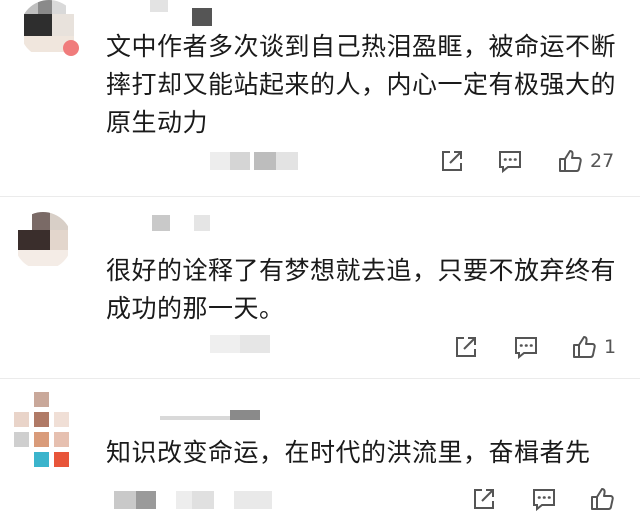 The image size is (640, 525). What do you see at coordinates (361, 289) in the screenshot?
I see `comment-text: 很好的诠释了有梦想就去追，只要不放弃终有 成功的那一天。` at bounding box center [361, 289].